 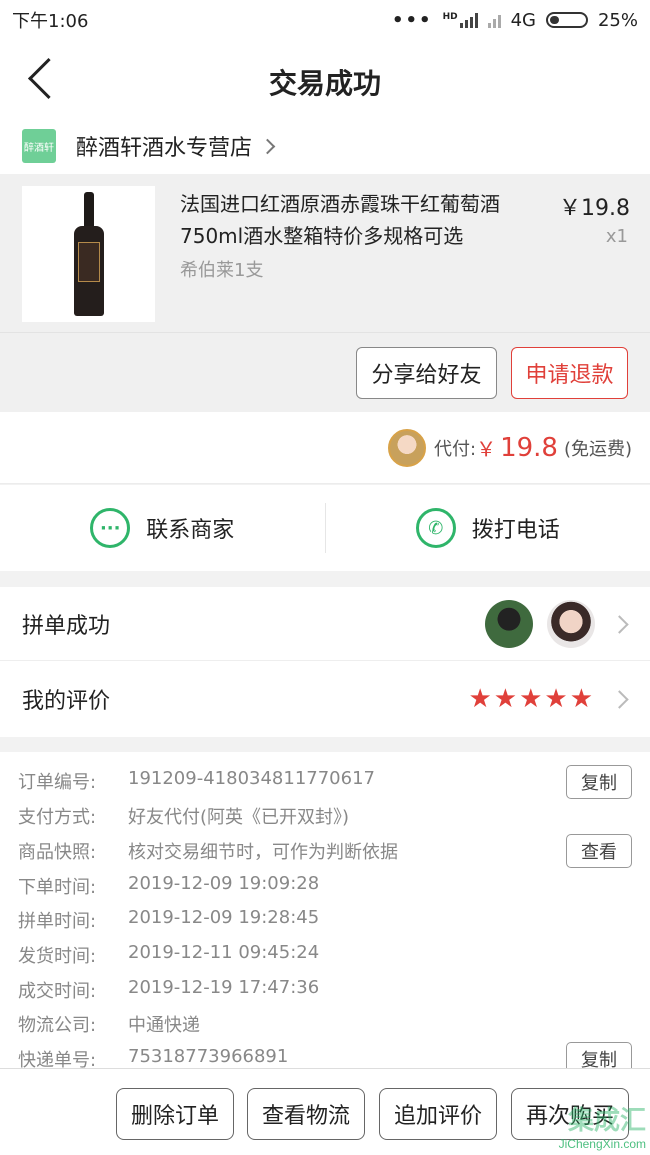 I want to click on watermark-logo: 集成汇 JiChengXin.com, so click(x=602, y=1125).